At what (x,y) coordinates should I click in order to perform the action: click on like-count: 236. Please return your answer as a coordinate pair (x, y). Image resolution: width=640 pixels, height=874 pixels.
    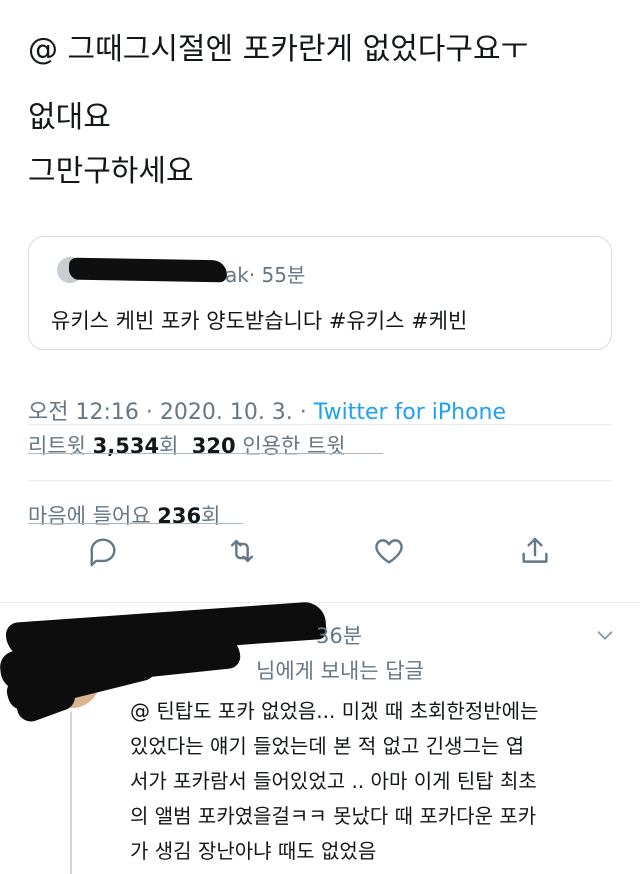
    Looking at the image, I should click on (179, 516).